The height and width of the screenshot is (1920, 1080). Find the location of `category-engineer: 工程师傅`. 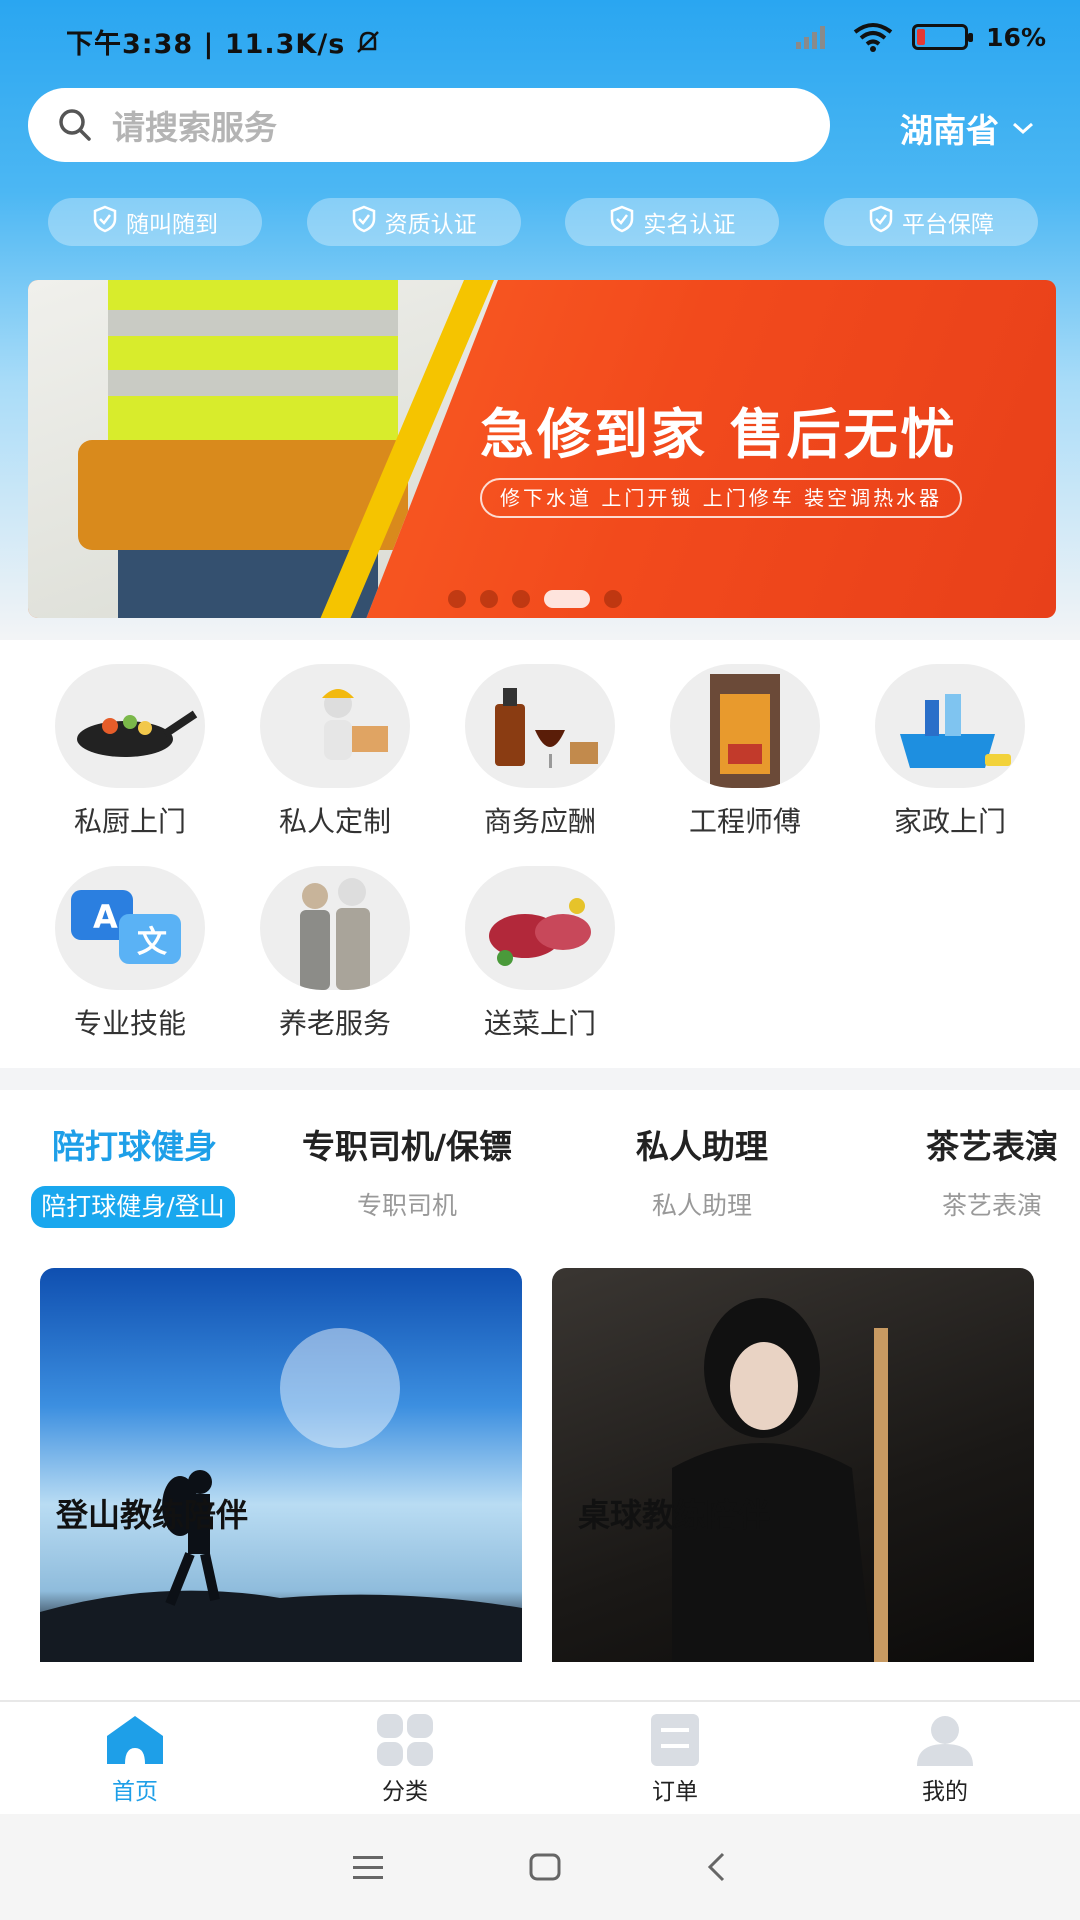

category-engineer: 工程师傅 is located at coordinates (745, 752).